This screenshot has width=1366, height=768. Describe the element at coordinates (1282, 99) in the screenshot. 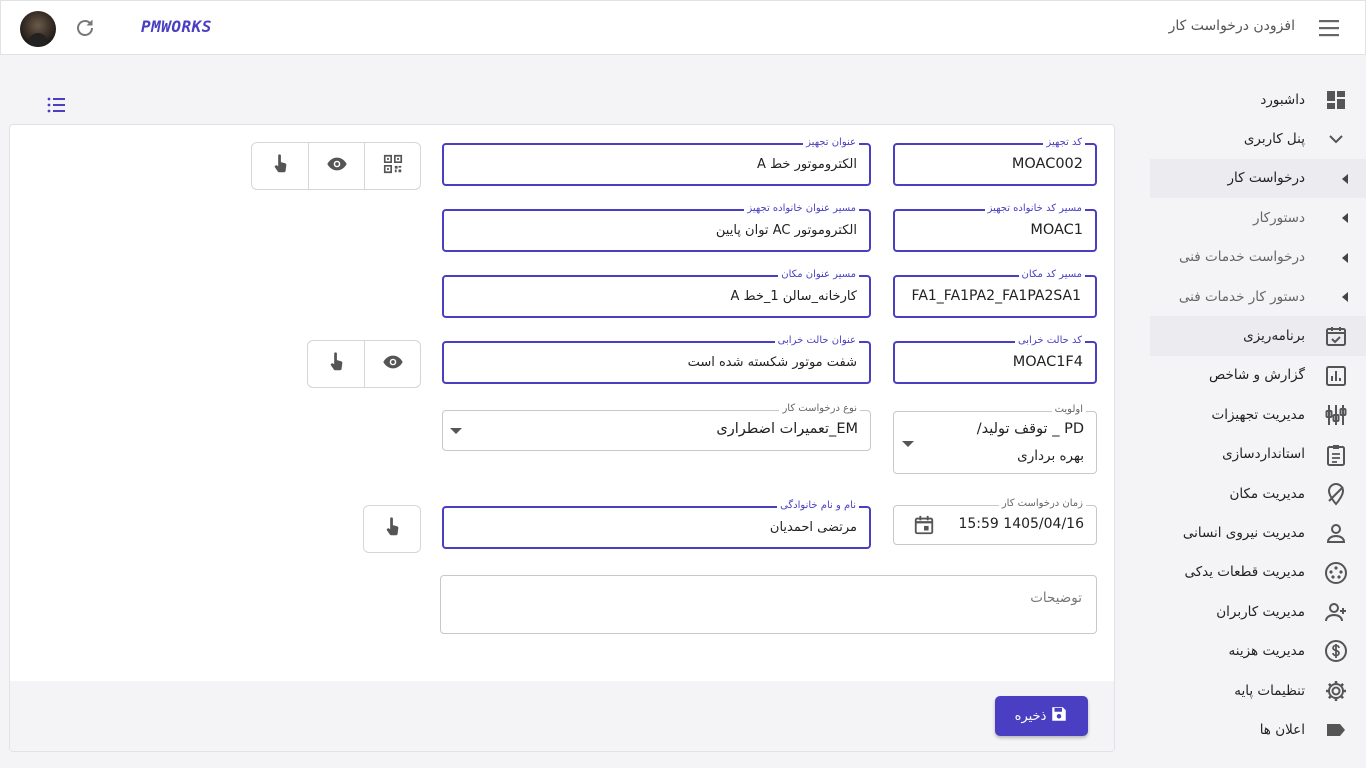

I see `sidebar-item-label: داشبورد` at that location.